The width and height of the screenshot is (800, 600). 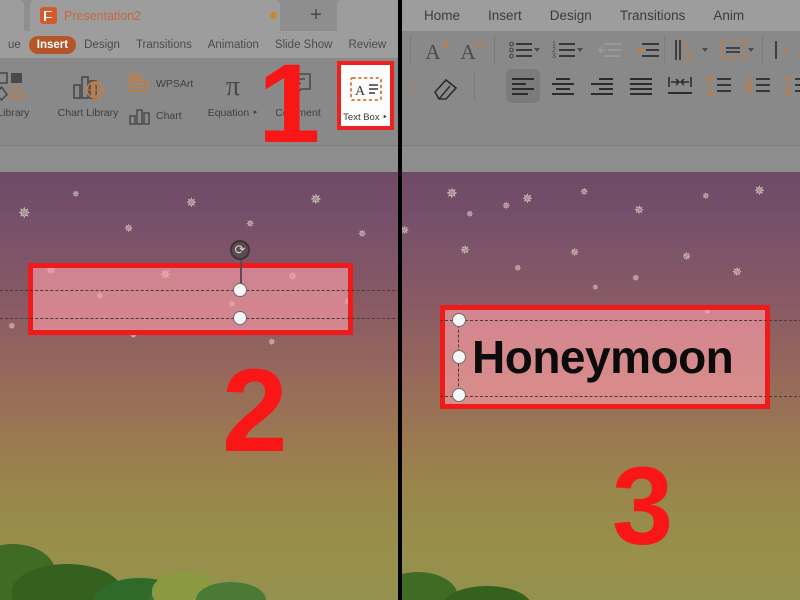 What do you see at coordinates (200, 158) in the screenshot?
I see `left-ribbon-lower-strip` at bounding box center [200, 158].